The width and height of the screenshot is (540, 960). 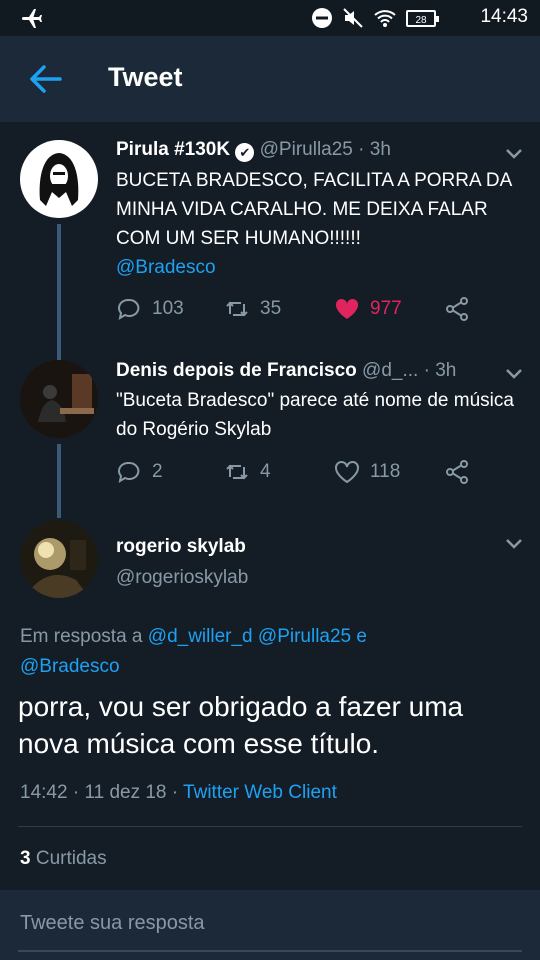 What do you see at coordinates (59, 293) in the screenshot?
I see `thread-line` at bounding box center [59, 293].